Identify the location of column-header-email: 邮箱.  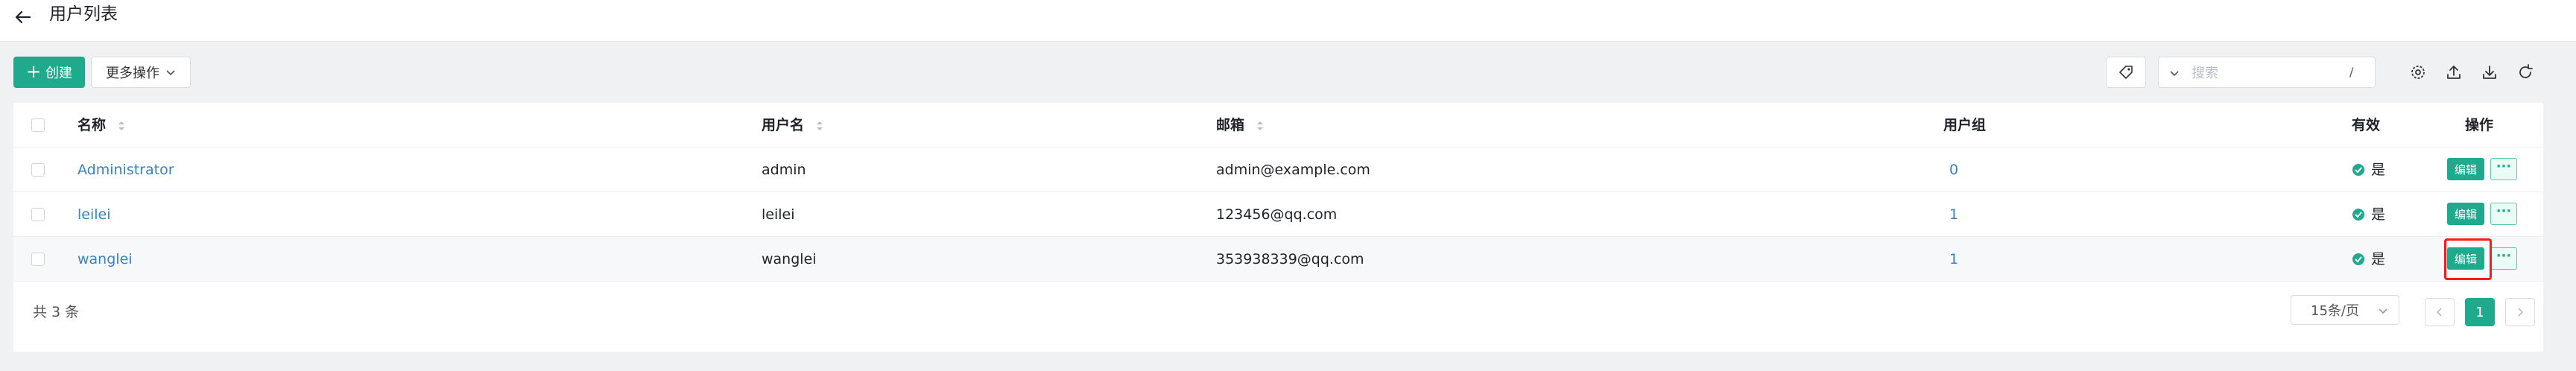
(1240, 126).